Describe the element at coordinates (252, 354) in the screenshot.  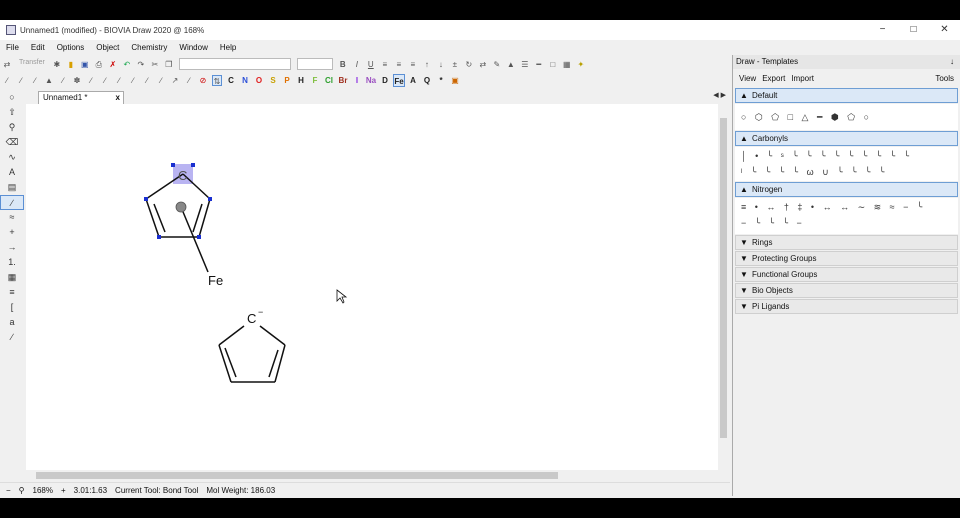
I see `anion-ring` at that location.